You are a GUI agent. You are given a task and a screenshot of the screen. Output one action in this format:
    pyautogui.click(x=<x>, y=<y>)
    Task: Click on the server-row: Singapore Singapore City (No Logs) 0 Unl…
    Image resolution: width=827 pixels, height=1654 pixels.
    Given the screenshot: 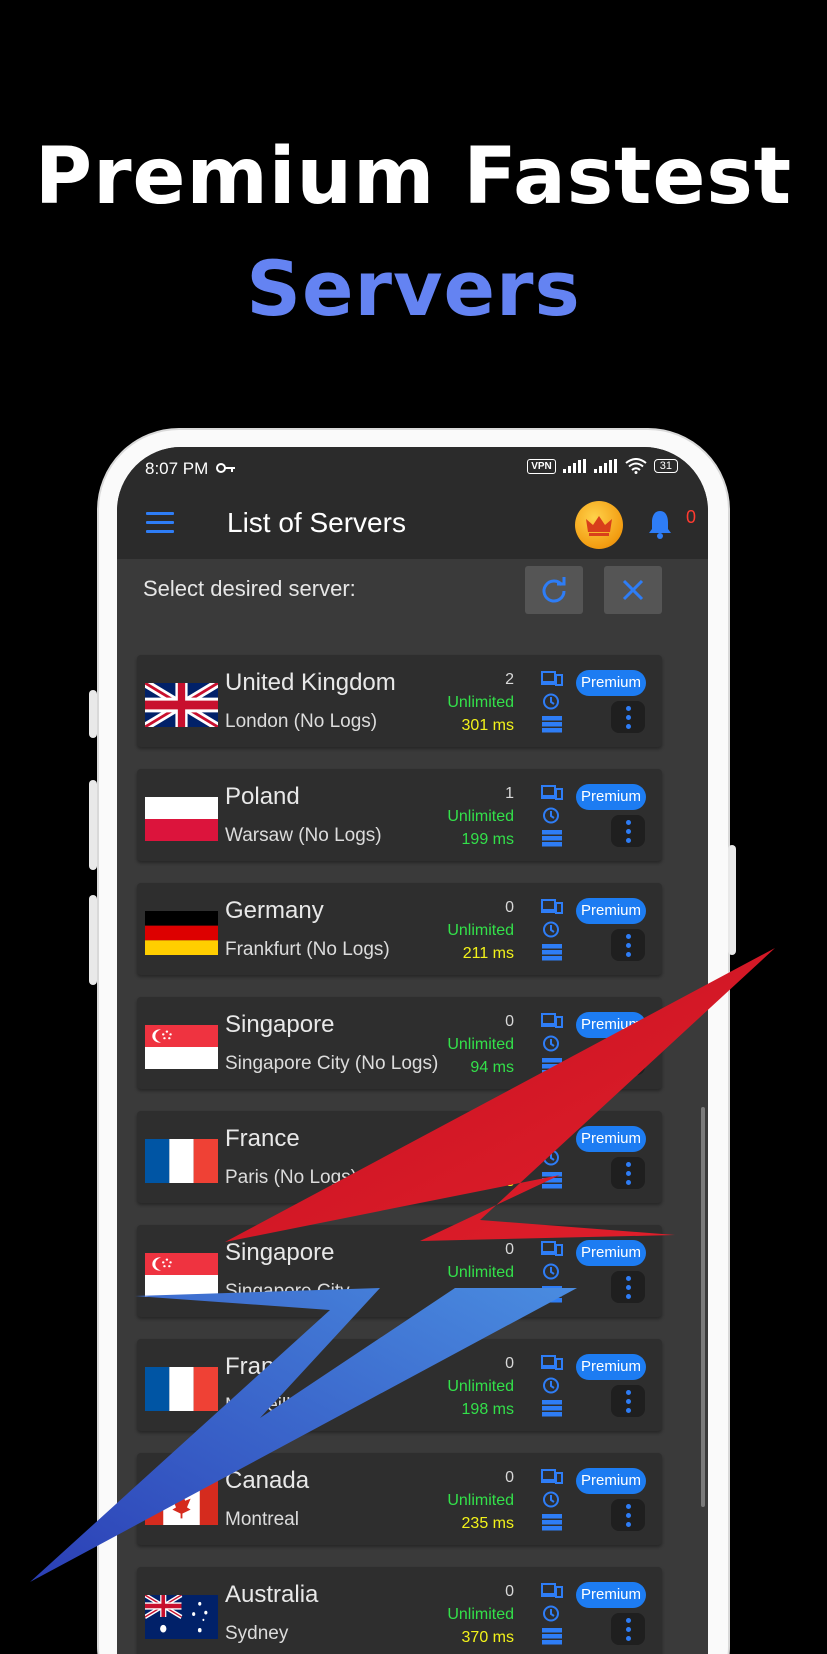 What is the action you would take?
    pyautogui.click(x=399, y=1043)
    